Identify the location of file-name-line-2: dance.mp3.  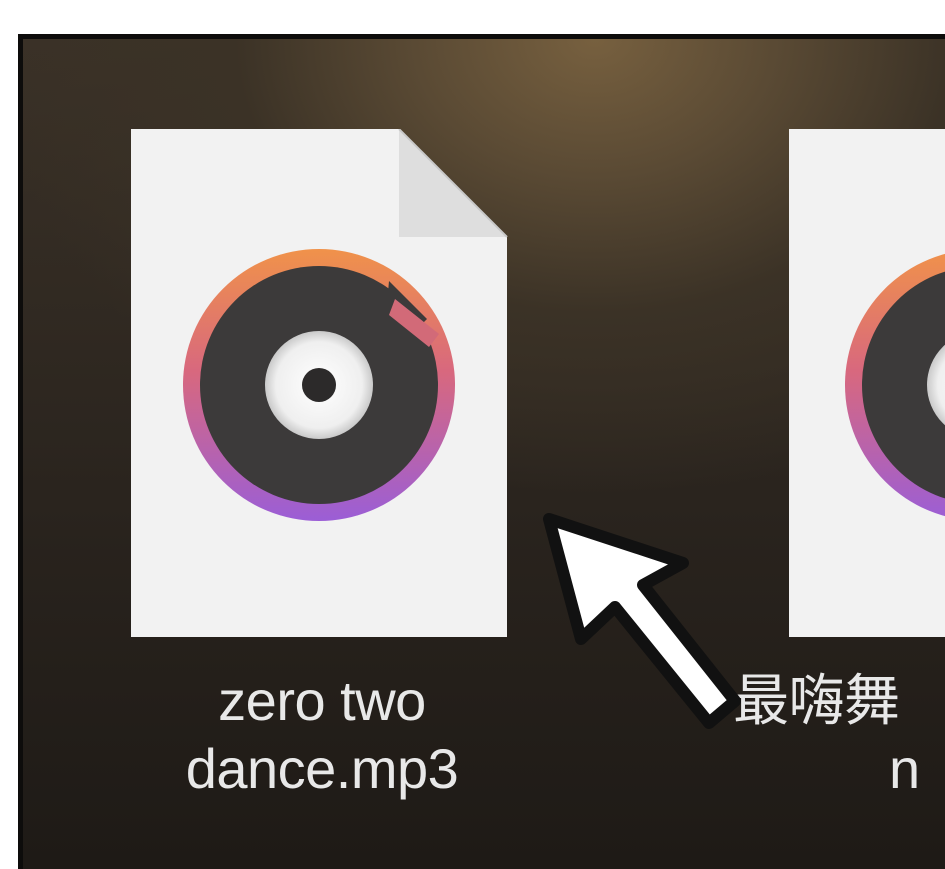
(322, 768).